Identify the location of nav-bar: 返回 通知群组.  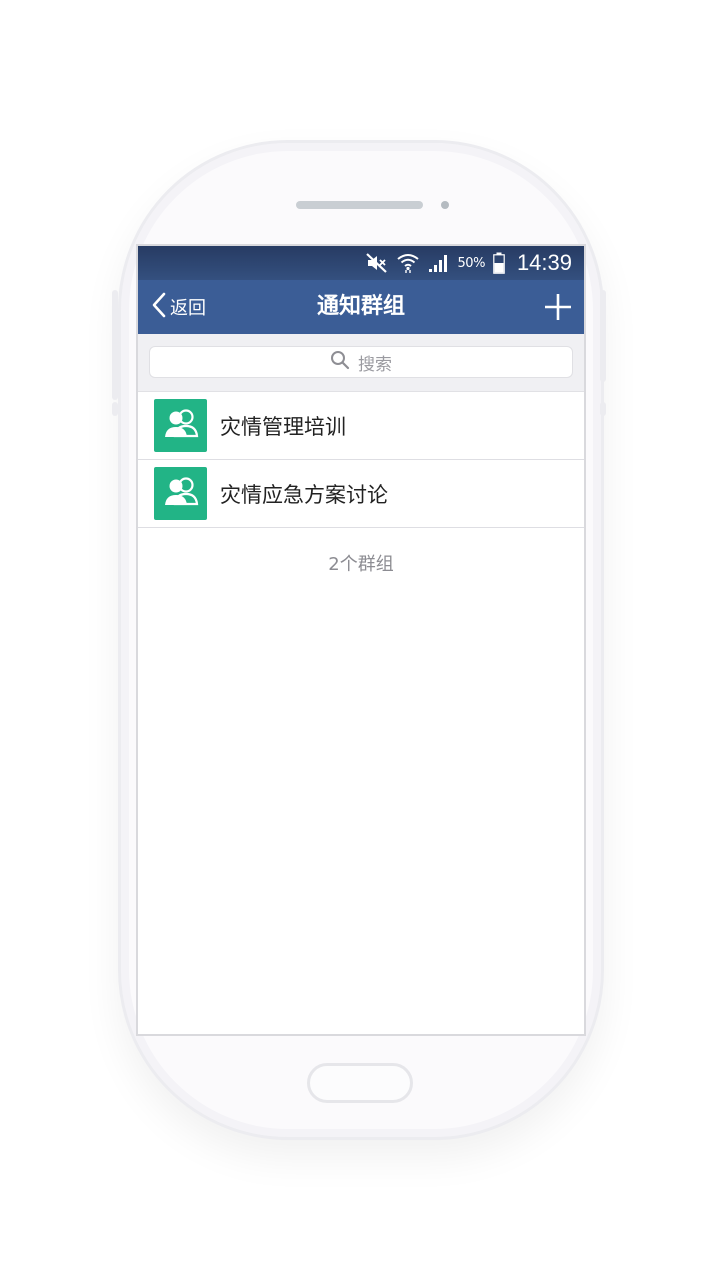
(361, 307).